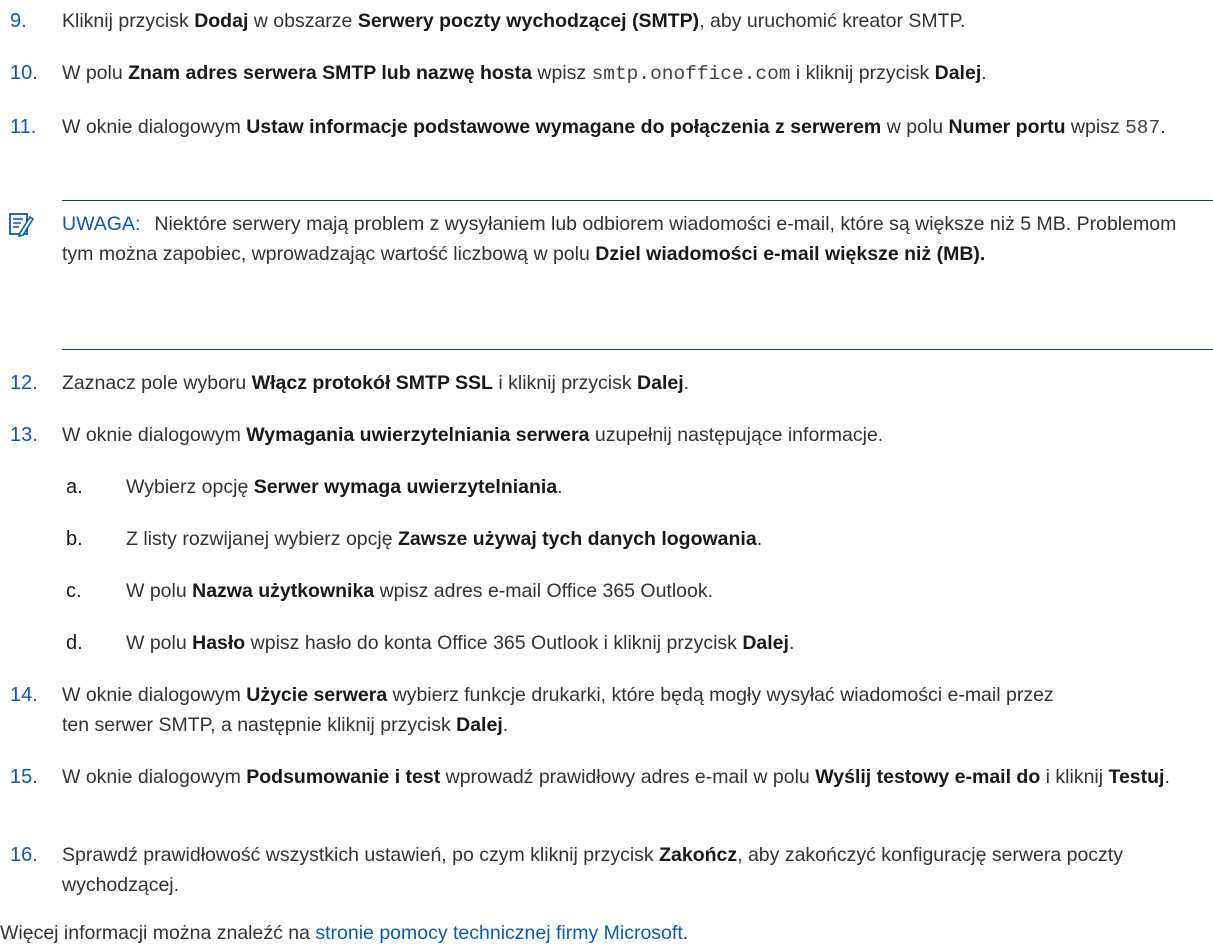 The height and width of the screenshot is (952, 1213). What do you see at coordinates (74, 487) in the screenshot?
I see `substep-letter: a.` at bounding box center [74, 487].